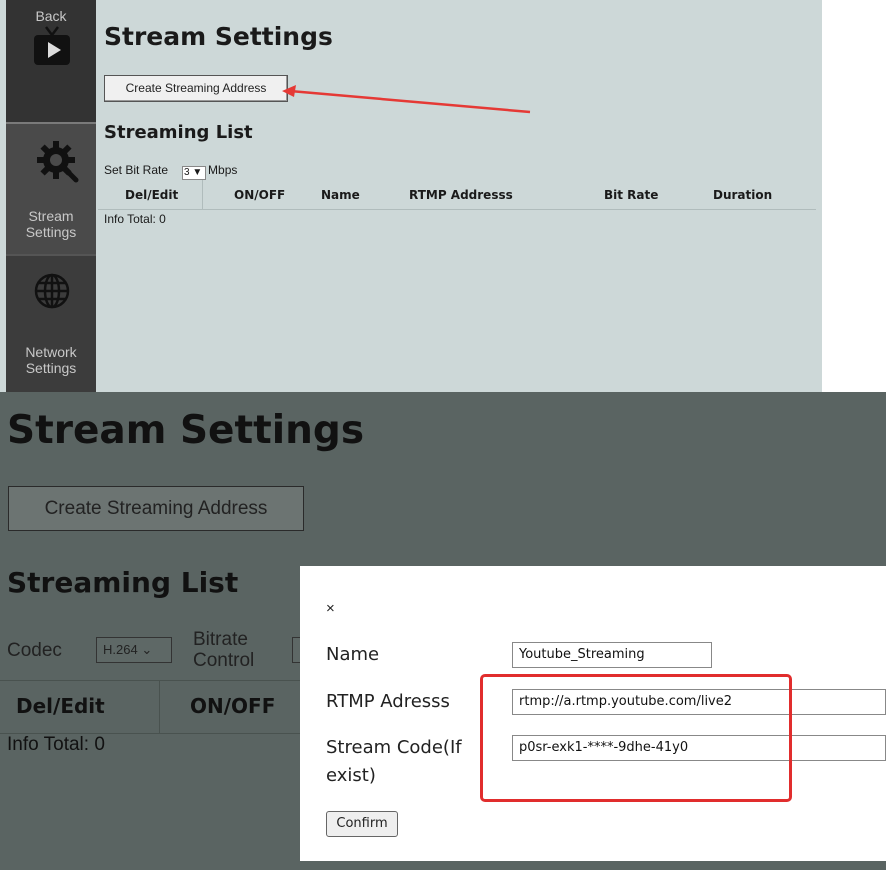  I want to click on sidebar-item-network-settings: Network Settings, so click(51, 324).